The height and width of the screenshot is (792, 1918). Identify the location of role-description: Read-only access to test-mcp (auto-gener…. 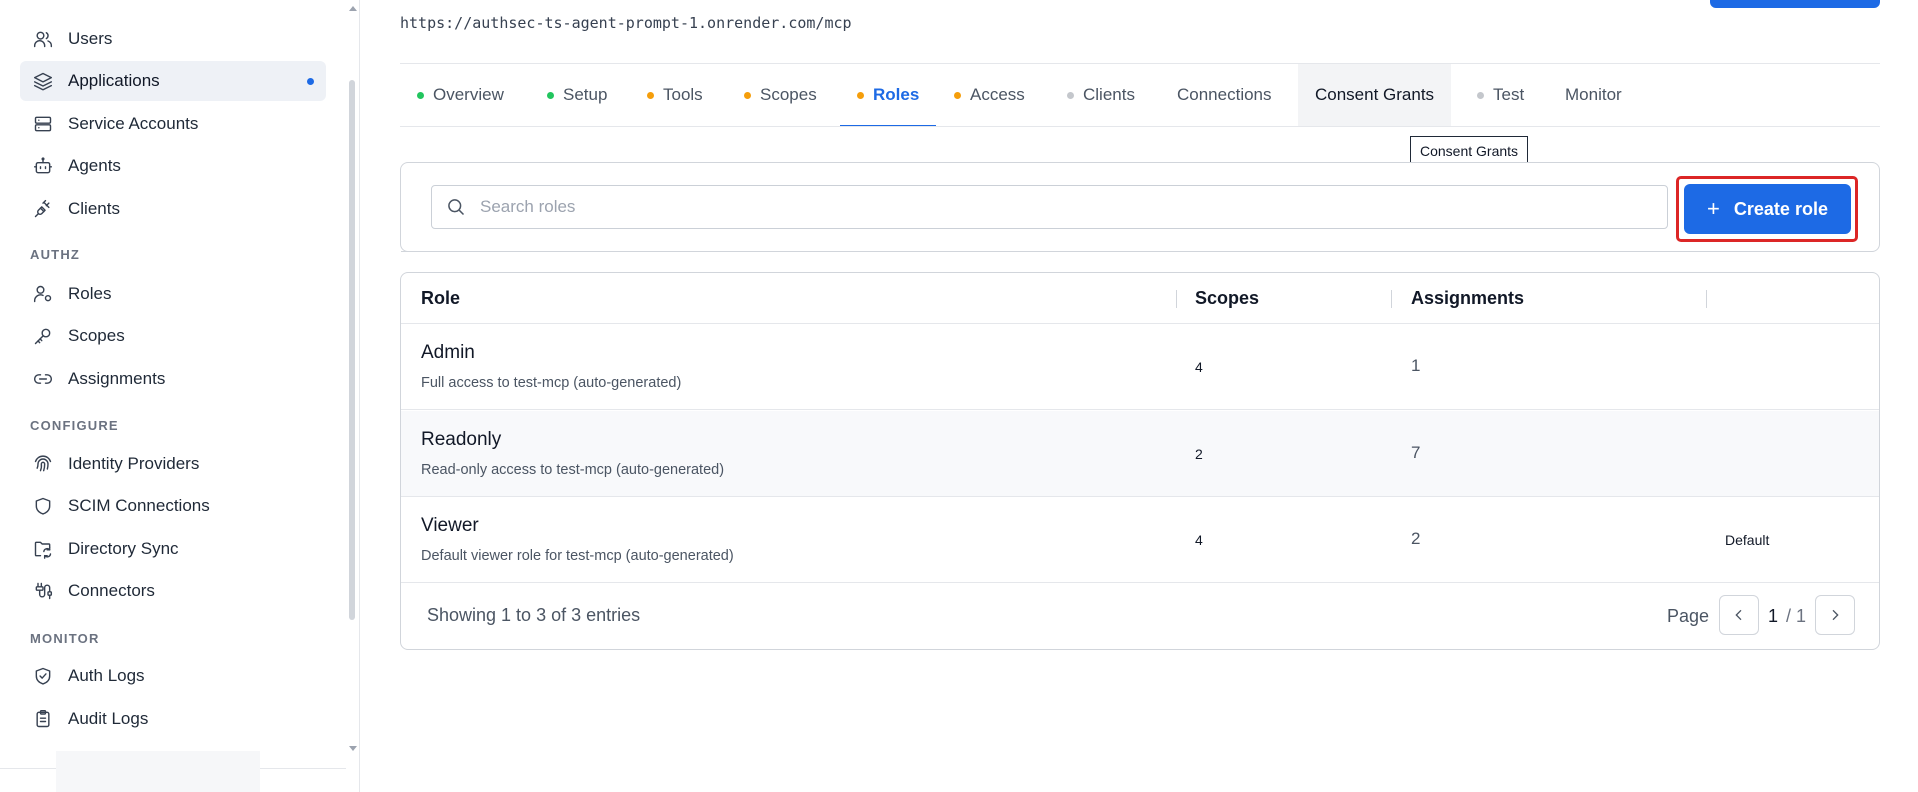
(573, 470).